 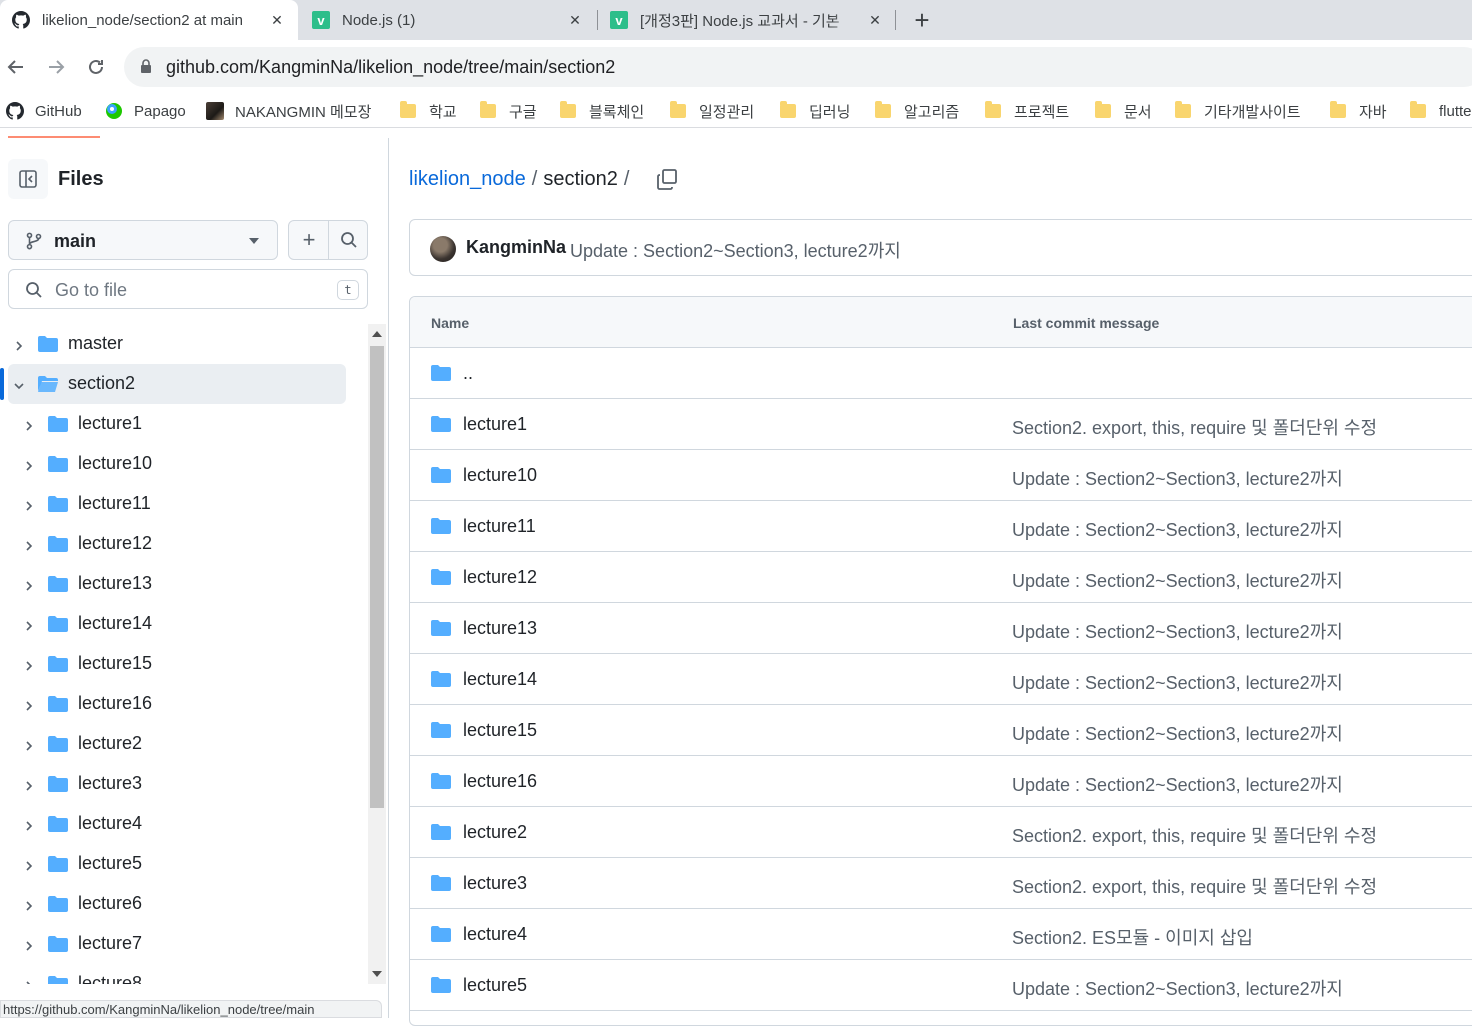 What do you see at coordinates (183, 344) in the screenshot?
I see `tree-item: master` at bounding box center [183, 344].